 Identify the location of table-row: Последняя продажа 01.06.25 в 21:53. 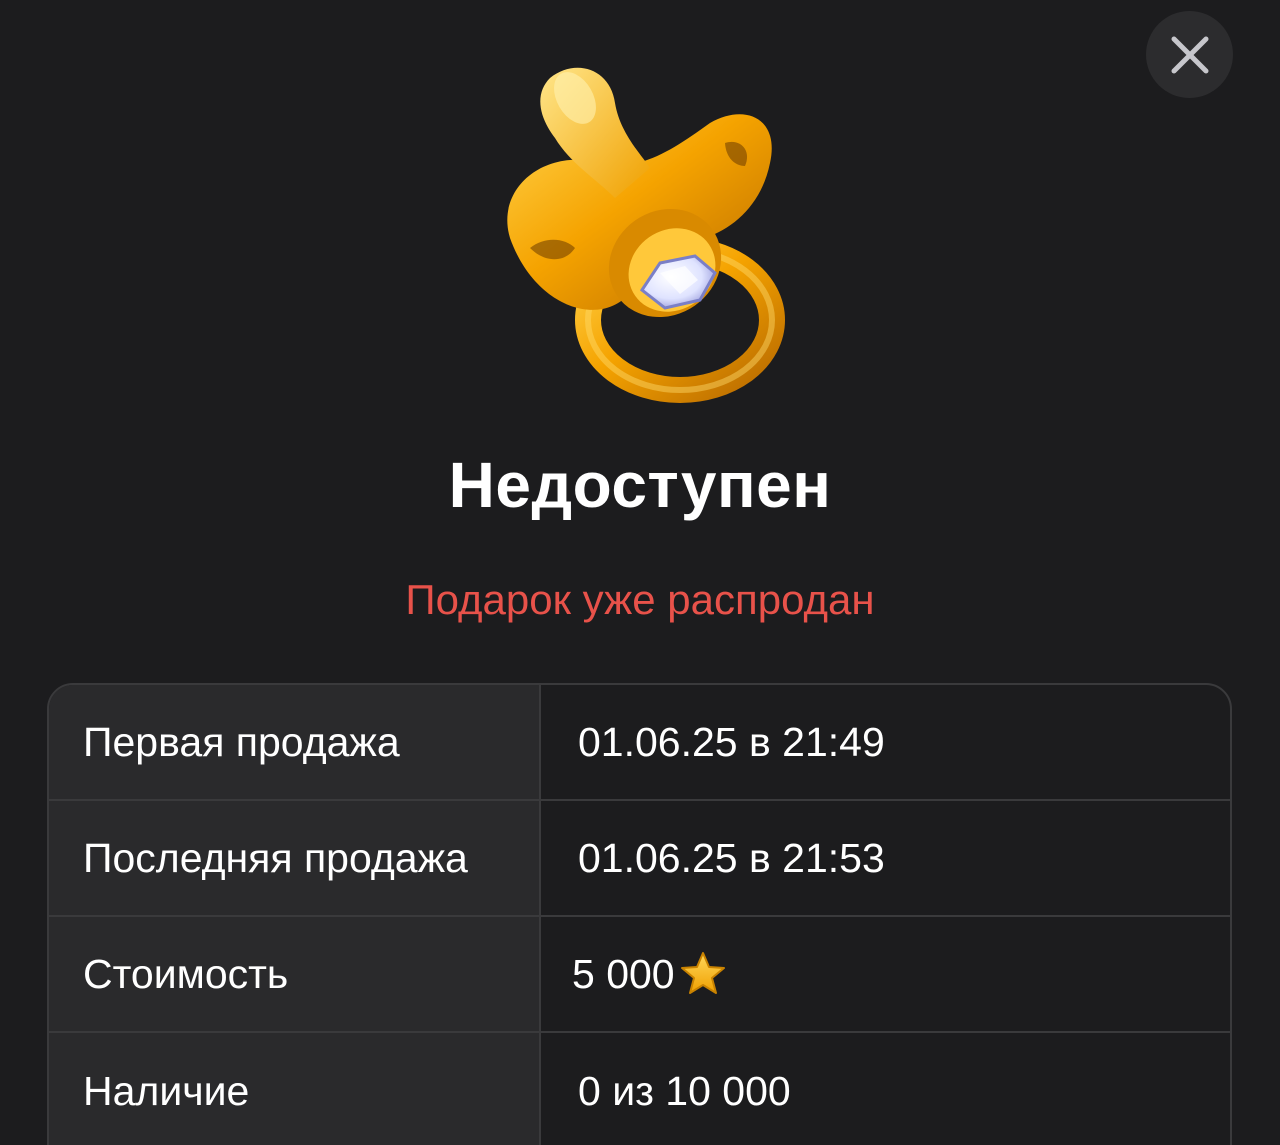
(639, 859).